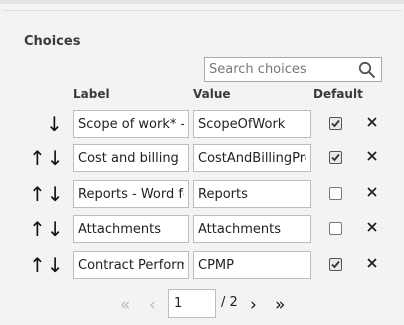 The image size is (404, 325). I want to click on next-page-button: ›, so click(253, 305).